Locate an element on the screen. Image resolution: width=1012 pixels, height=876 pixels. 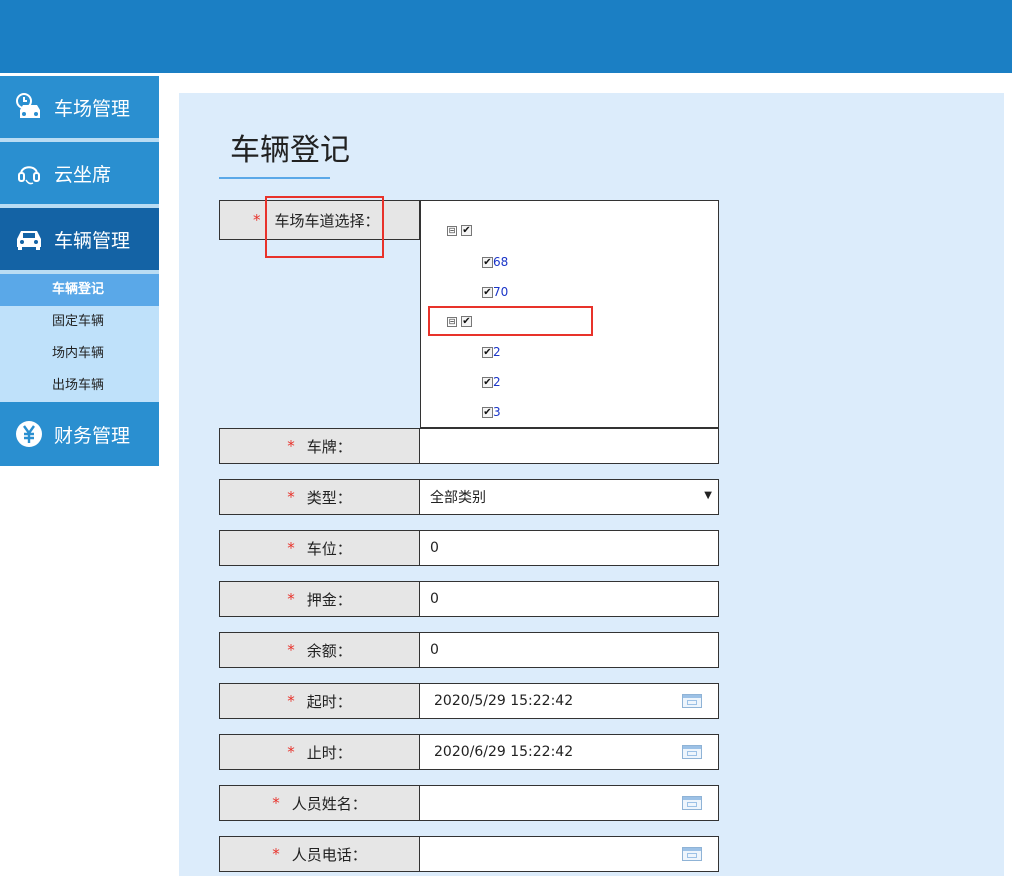
field-row-space: * 车位： 0 is located at coordinates (469, 548).